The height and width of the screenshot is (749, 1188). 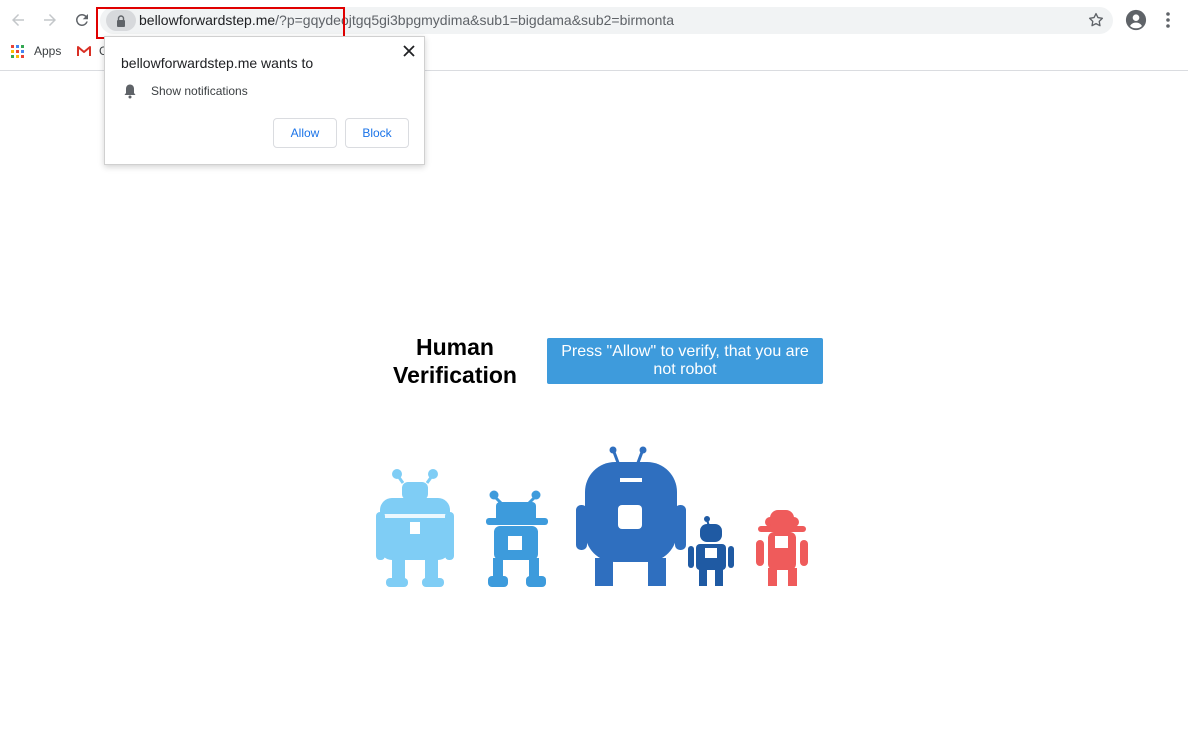 What do you see at coordinates (1168, 20) in the screenshot?
I see `menu-dots-icon` at bounding box center [1168, 20].